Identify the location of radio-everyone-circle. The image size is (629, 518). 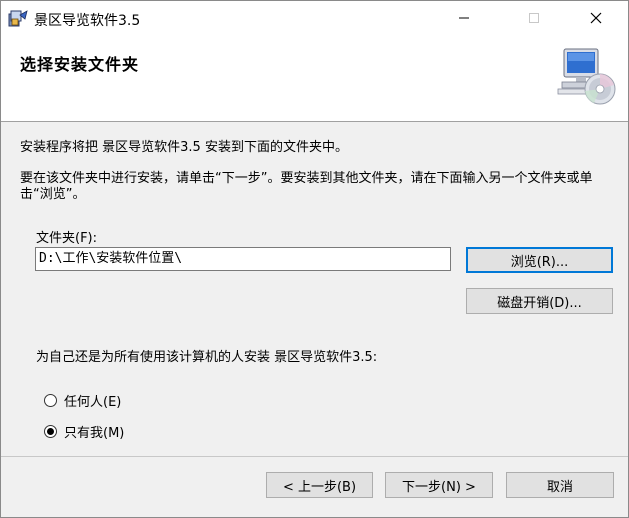
(50, 400).